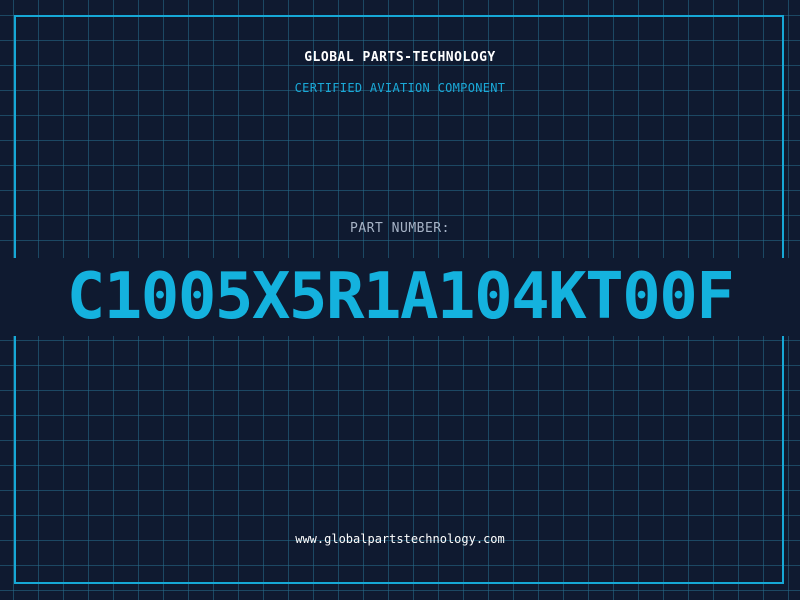 This screenshot has width=800, height=600. What do you see at coordinates (400, 297) in the screenshot?
I see `part-number-value: C1005X5R1A104KT00F` at bounding box center [400, 297].